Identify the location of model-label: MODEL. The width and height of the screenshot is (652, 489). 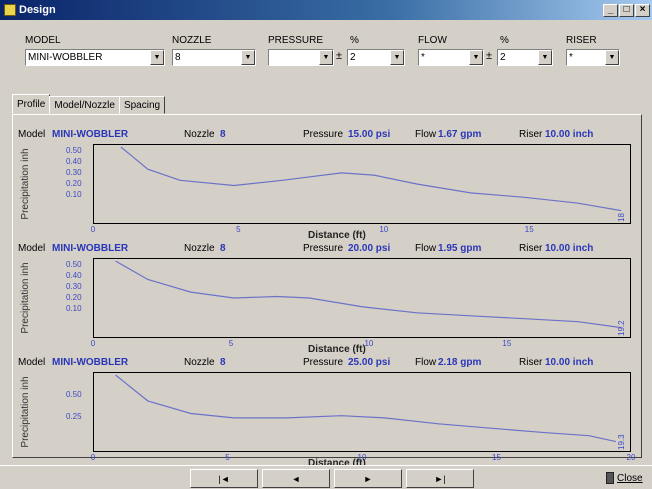
(43, 40).